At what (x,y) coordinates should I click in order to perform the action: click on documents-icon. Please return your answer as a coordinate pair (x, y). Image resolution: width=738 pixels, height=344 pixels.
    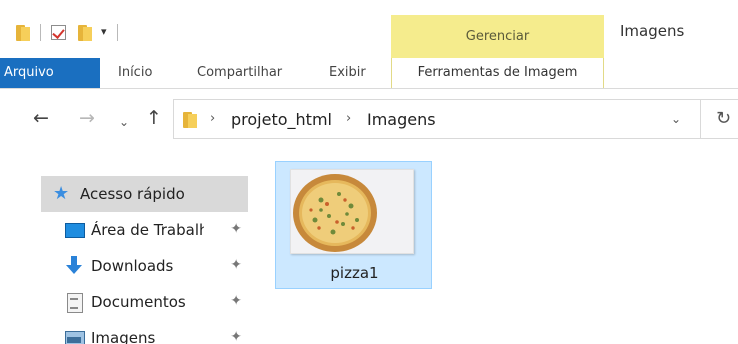
    Looking at the image, I should click on (74, 302).